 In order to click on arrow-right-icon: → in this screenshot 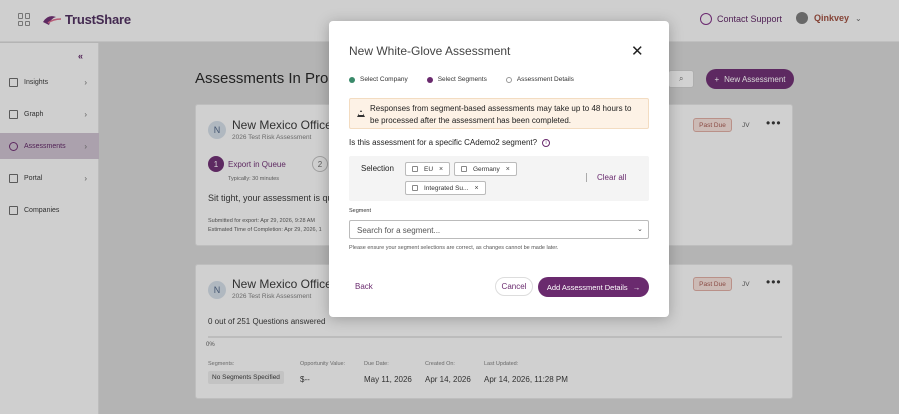, I will do `click(636, 287)`.